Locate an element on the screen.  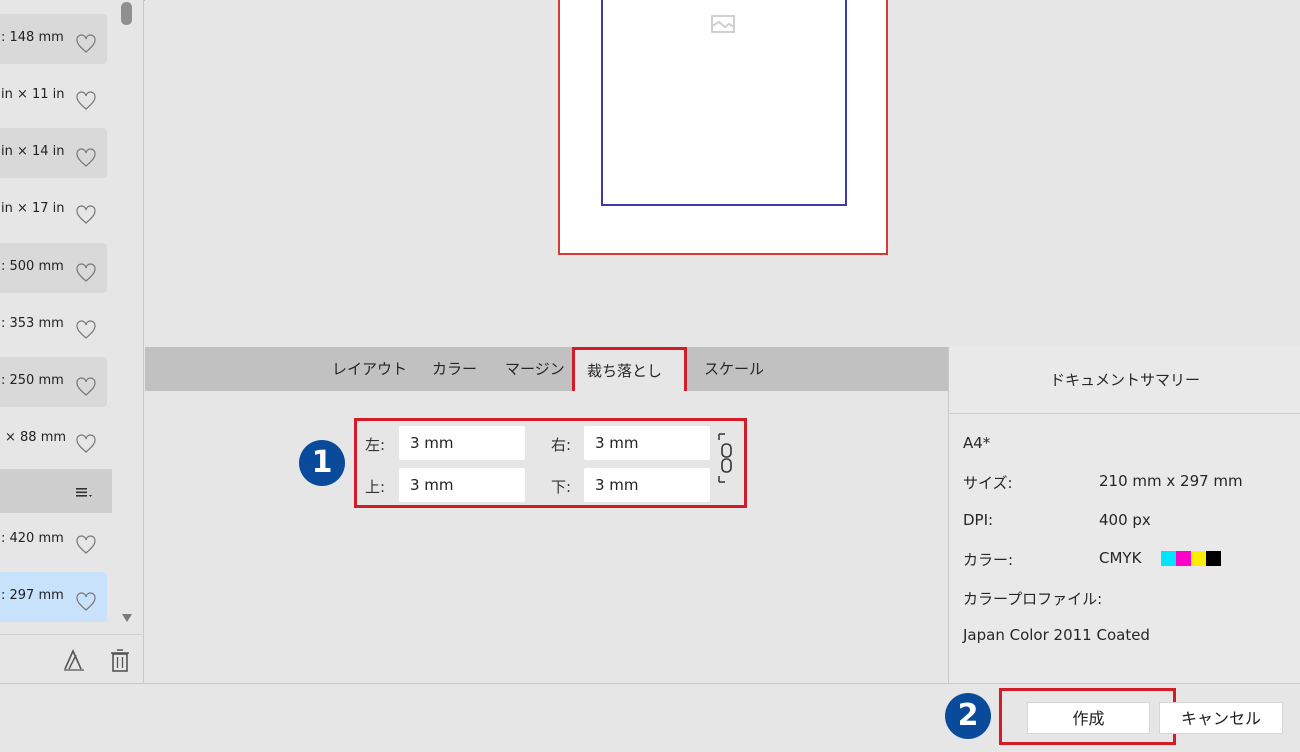
summary-dpi-value: 400 px is located at coordinates (1125, 520).